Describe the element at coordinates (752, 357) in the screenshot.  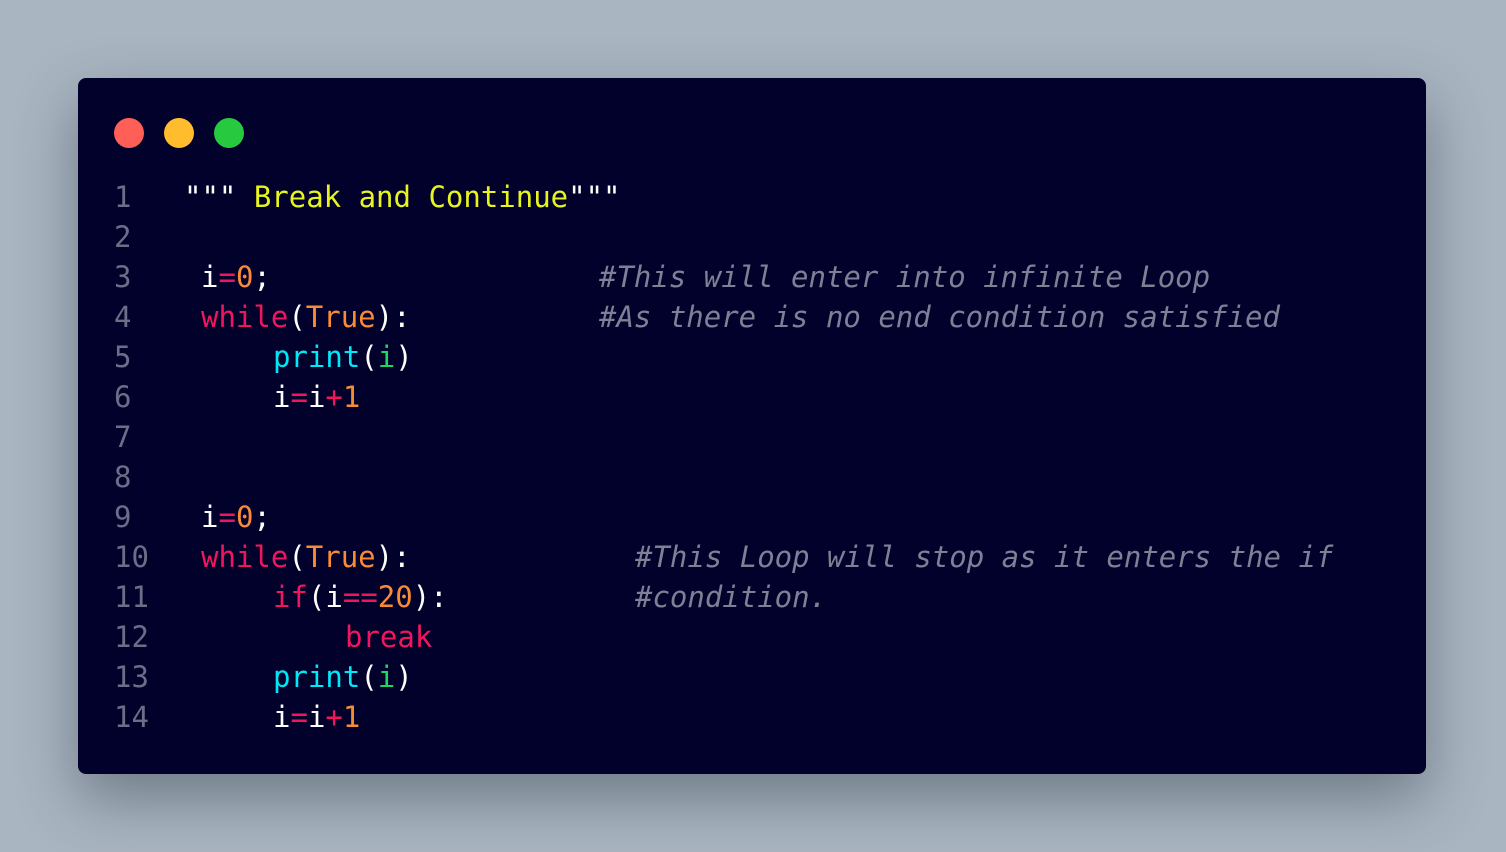
I see `code-line: 5 print(i)` at that location.